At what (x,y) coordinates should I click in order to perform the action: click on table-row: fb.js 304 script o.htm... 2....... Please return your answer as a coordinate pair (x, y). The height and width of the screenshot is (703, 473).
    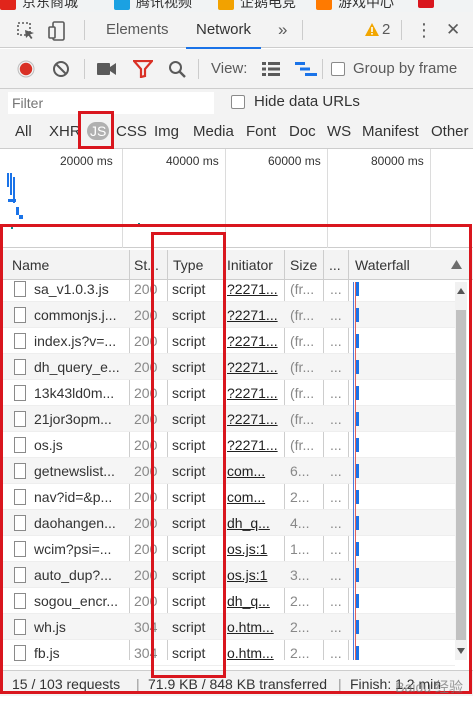
    Looking at the image, I should click on (227, 653).